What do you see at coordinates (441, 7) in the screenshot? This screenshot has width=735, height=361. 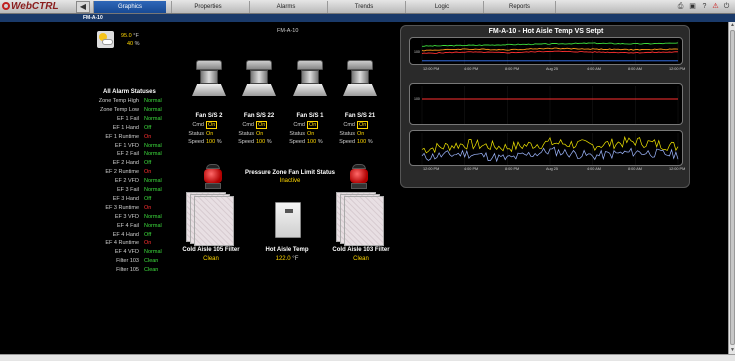 I see `tab-logic: Logic` at bounding box center [441, 7].